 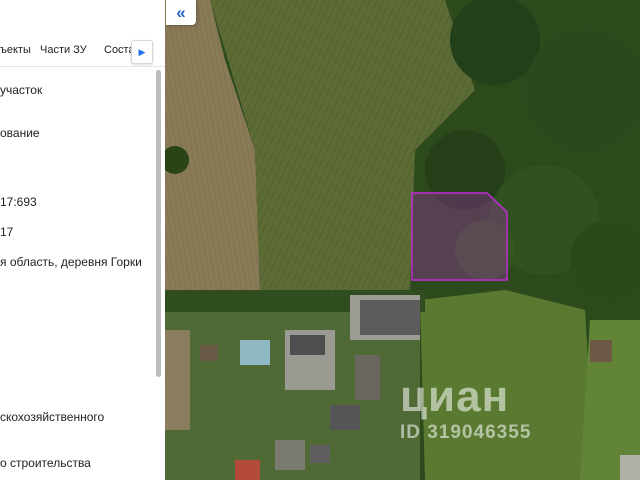 I want to click on field-address: я область, деревня Горки, so click(x=71, y=262).